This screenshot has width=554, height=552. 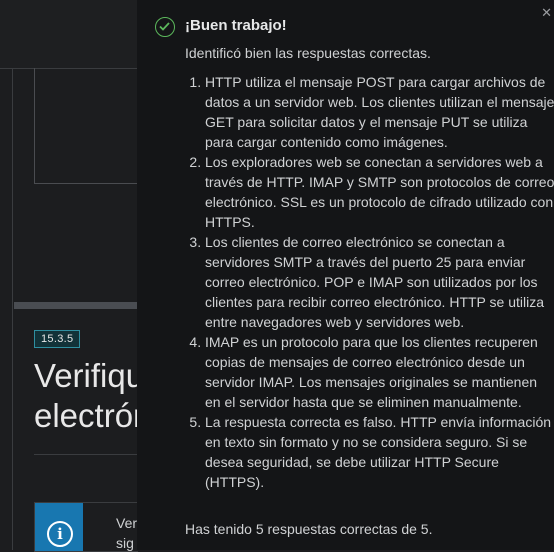 I want to click on info-icon: i, so click(x=60, y=534).